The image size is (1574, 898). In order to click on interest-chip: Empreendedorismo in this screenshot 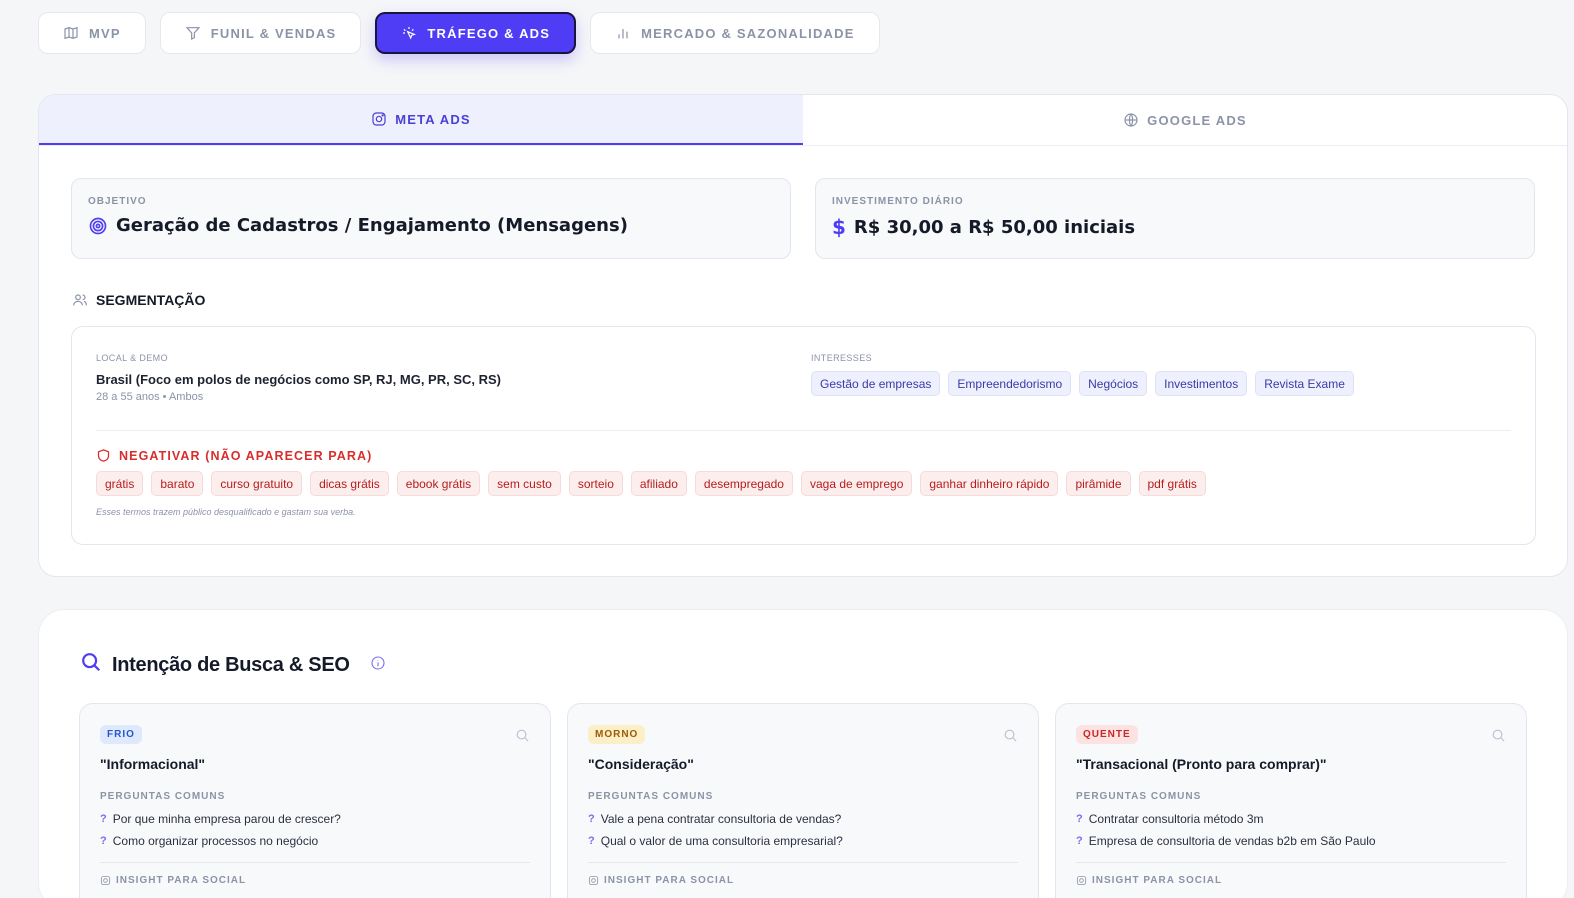, I will do `click(1010, 383)`.